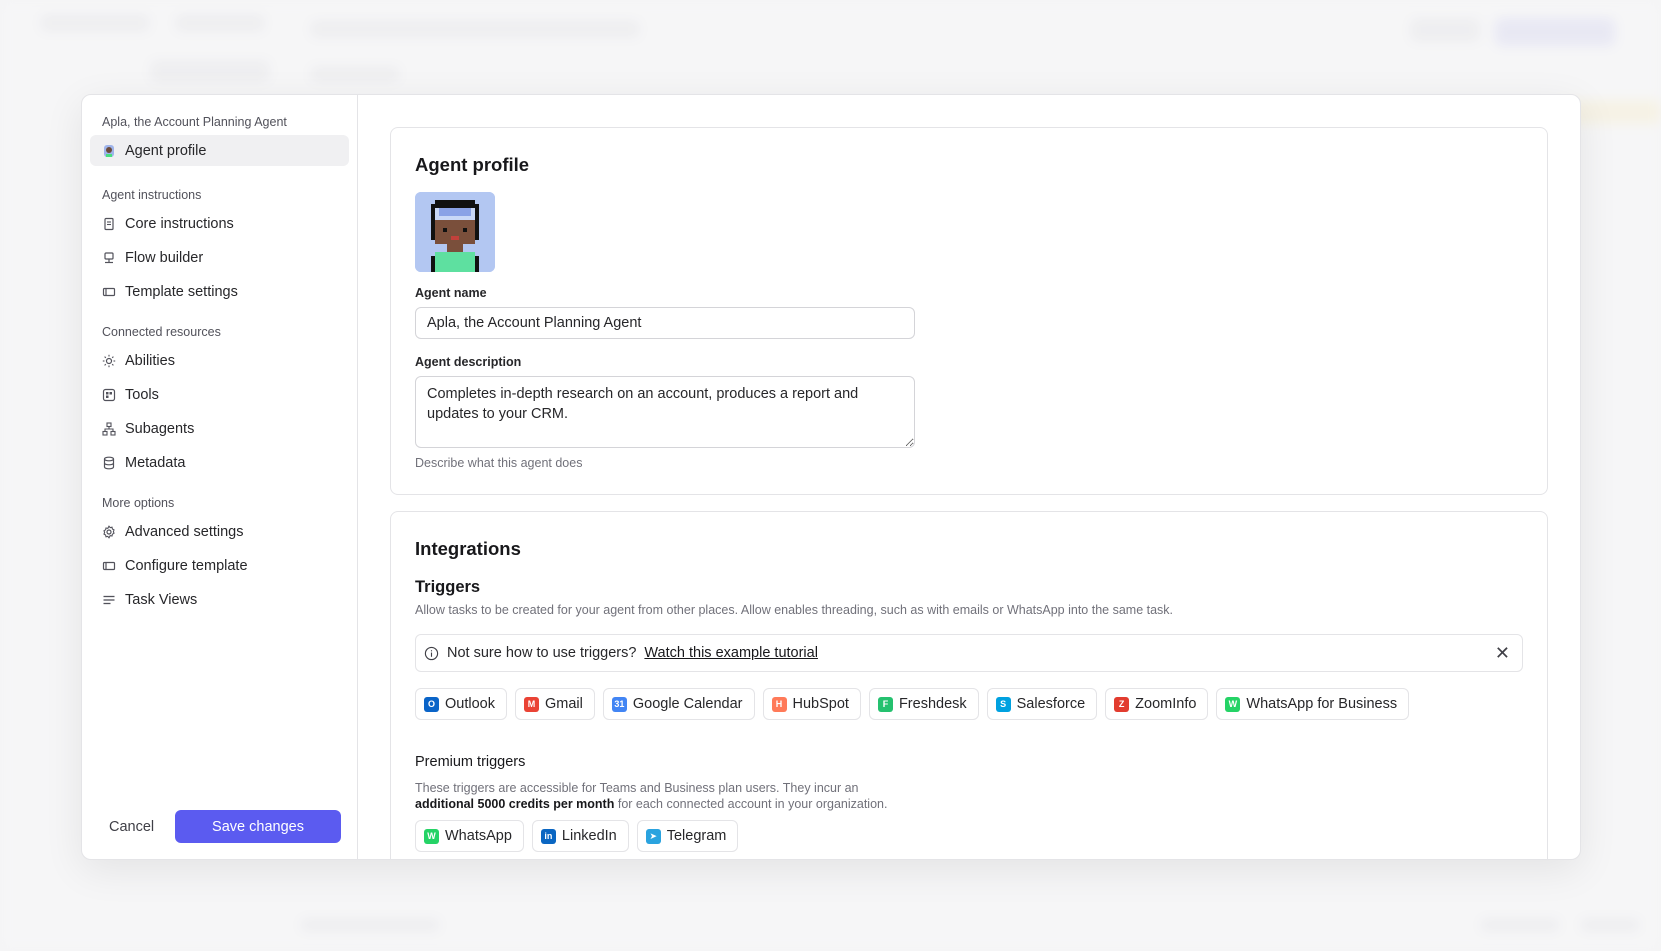  Describe the element at coordinates (109, 258) in the screenshot. I see `flow-icon` at that location.